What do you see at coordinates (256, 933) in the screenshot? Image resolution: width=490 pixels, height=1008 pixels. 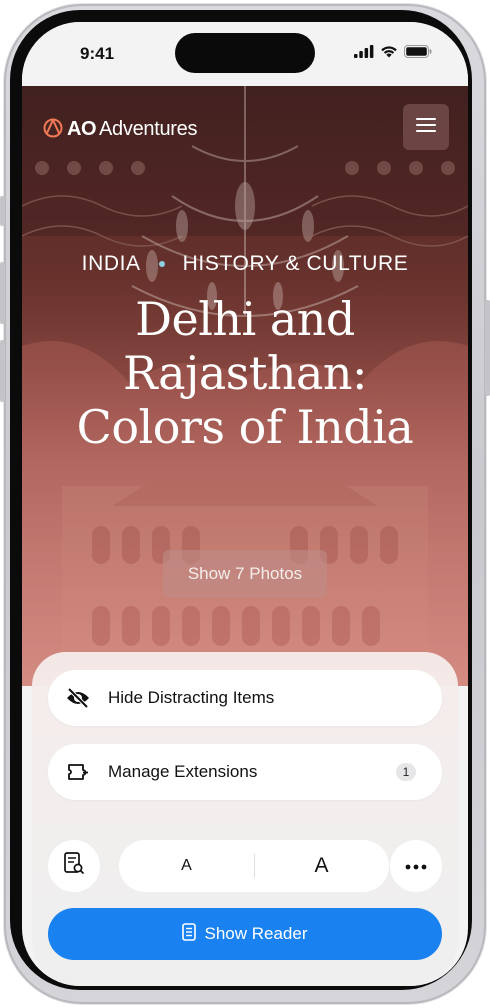 I see `show-reader-label: Show Reader` at bounding box center [256, 933].